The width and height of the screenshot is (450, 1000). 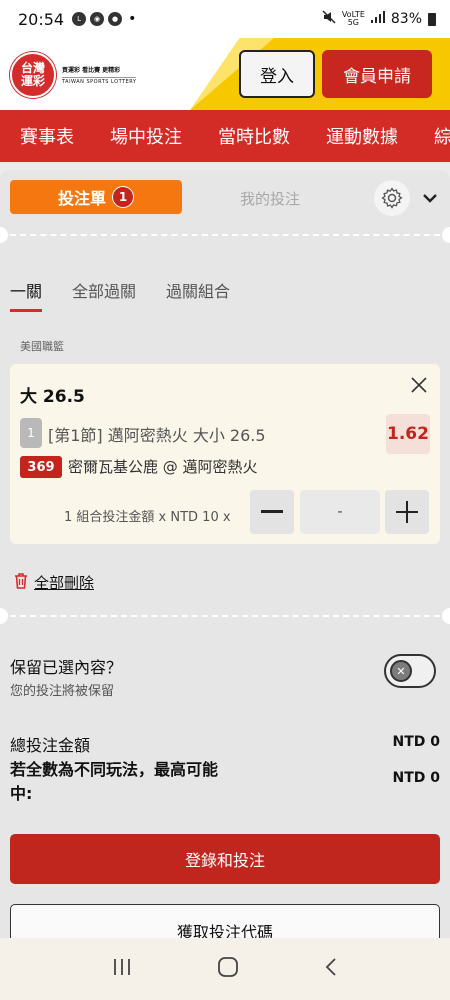 I want to click on increase-stake-plus-button, so click(x=407, y=512).